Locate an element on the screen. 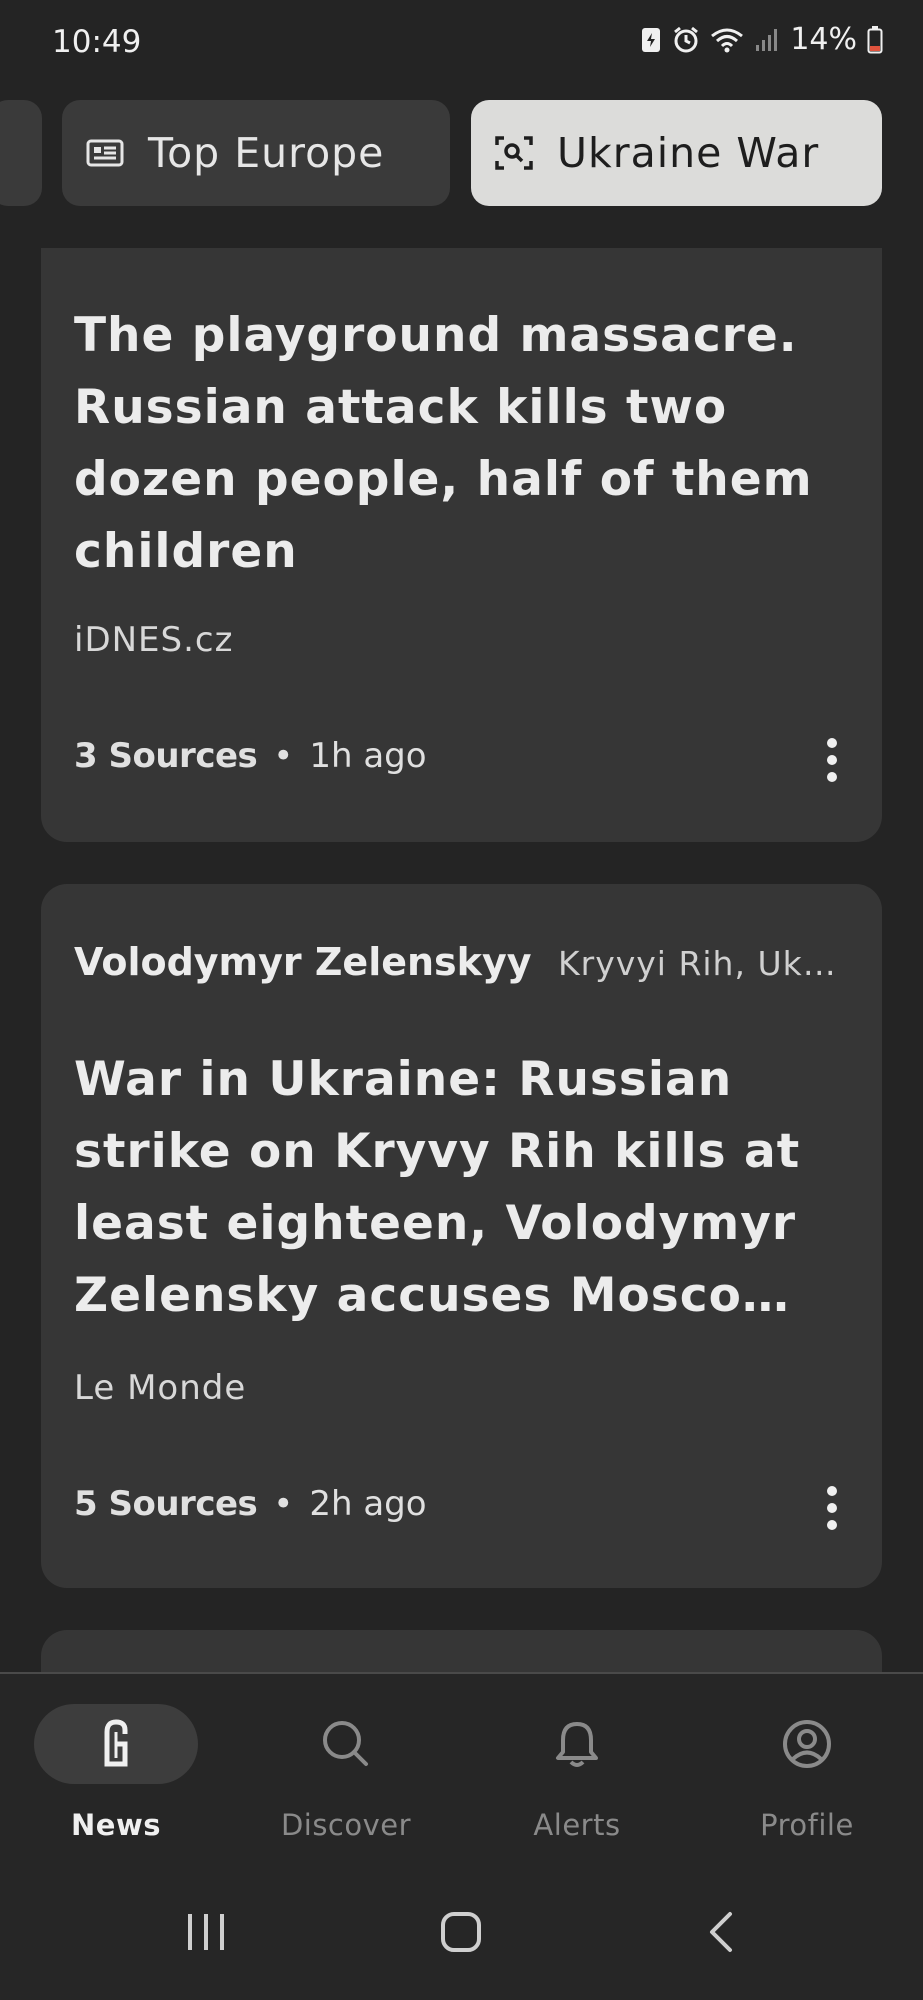  story-meta: 5 Sources • 2h ago is located at coordinates (250, 1504).